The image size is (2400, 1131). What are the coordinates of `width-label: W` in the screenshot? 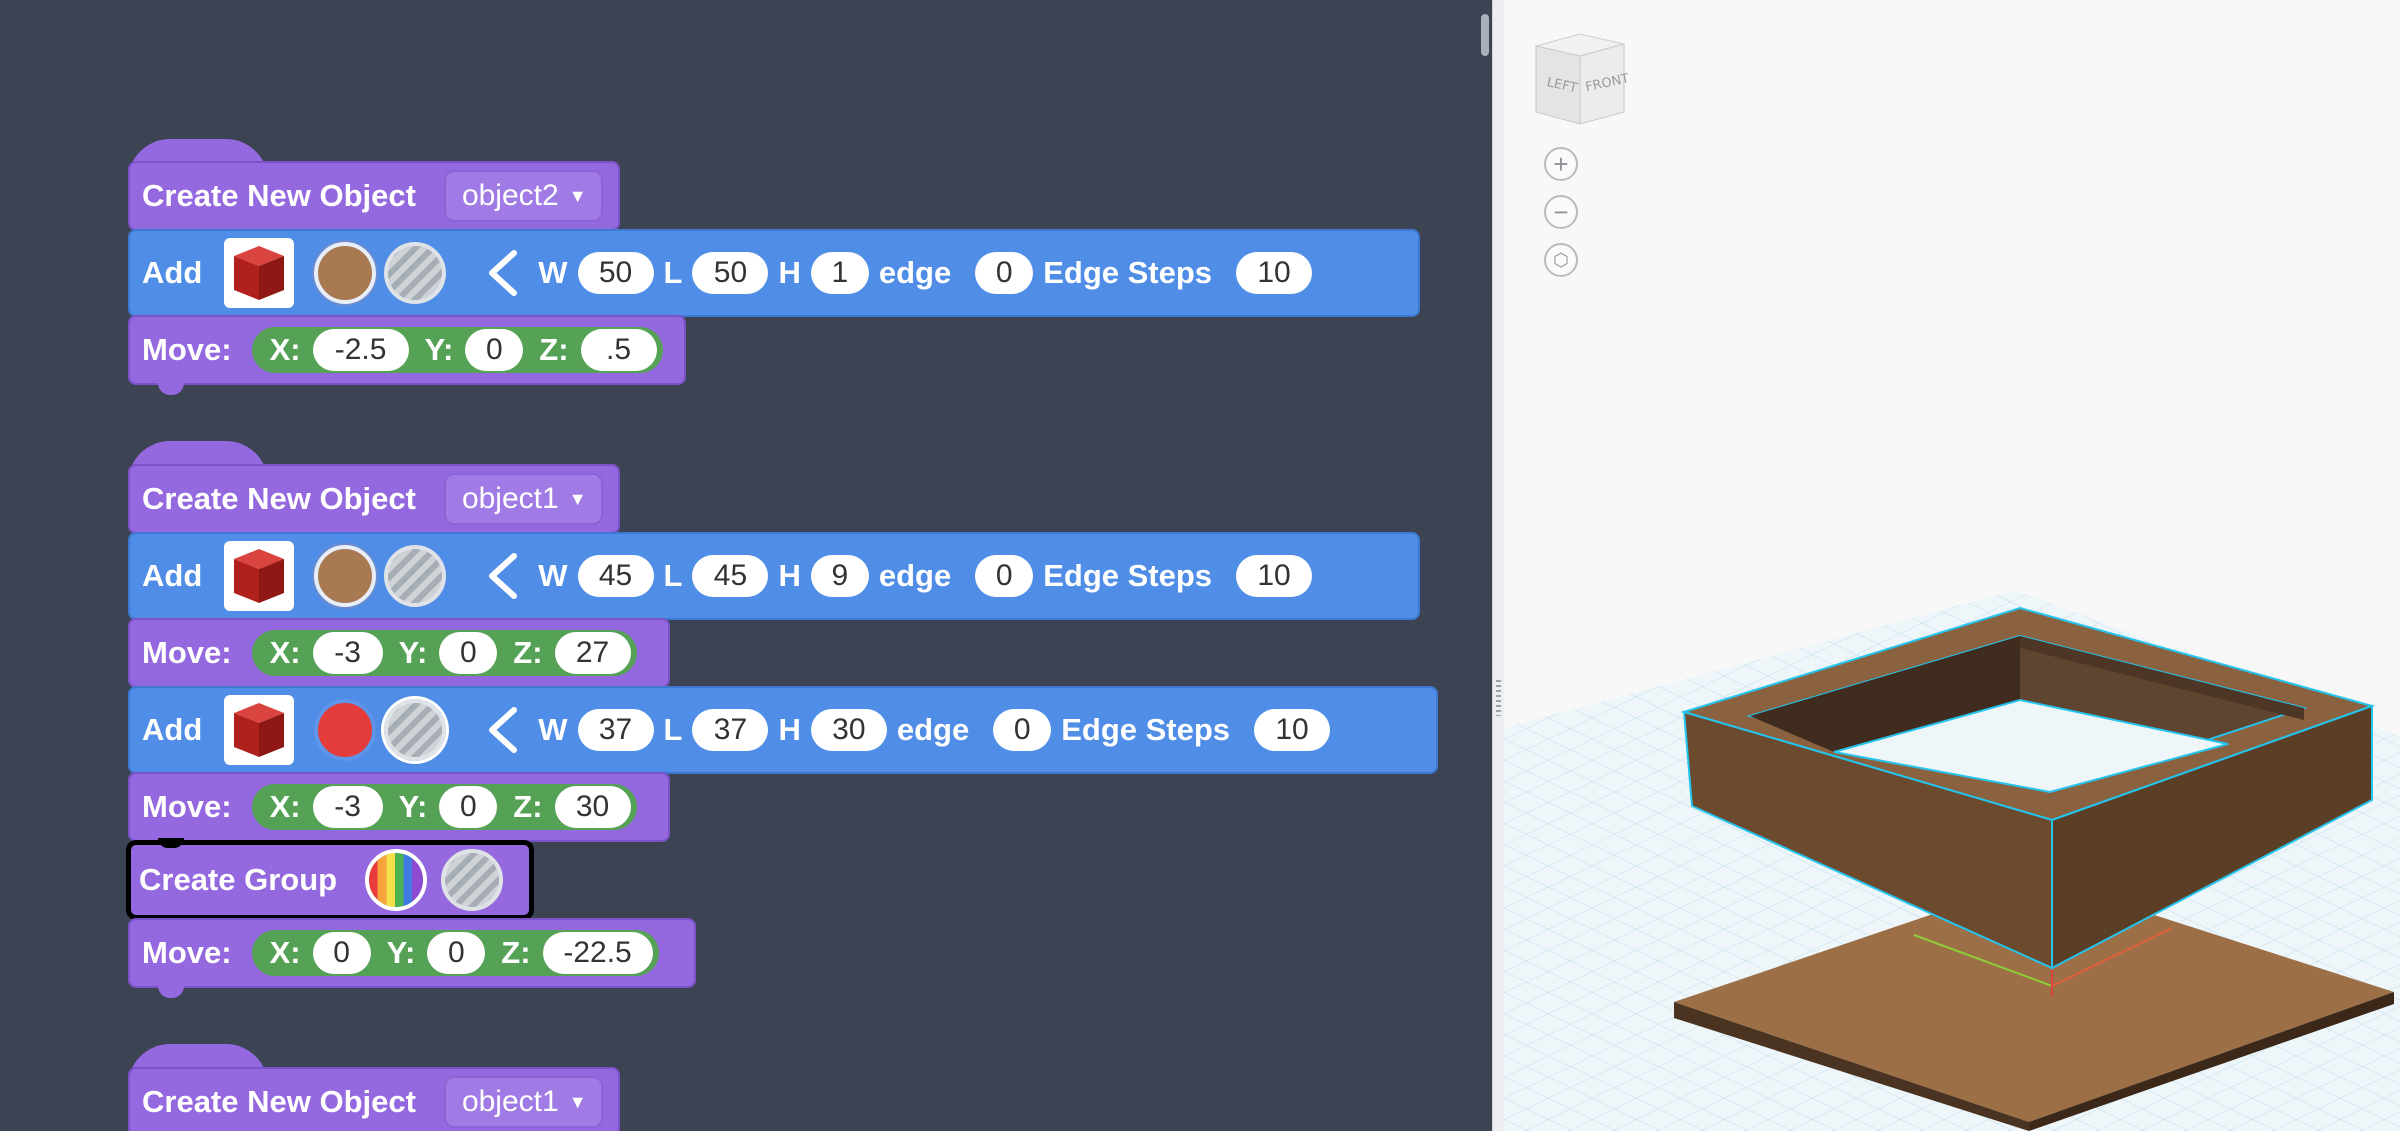 It's located at (553, 575).